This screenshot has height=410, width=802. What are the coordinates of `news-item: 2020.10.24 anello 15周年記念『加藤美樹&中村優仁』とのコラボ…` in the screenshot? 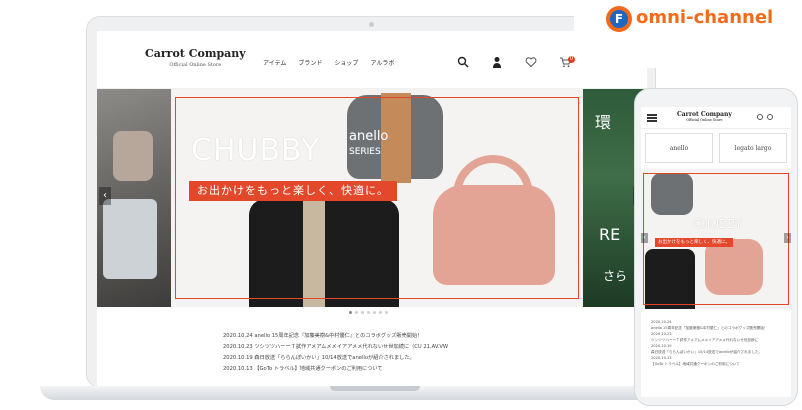 It's located at (335, 336).